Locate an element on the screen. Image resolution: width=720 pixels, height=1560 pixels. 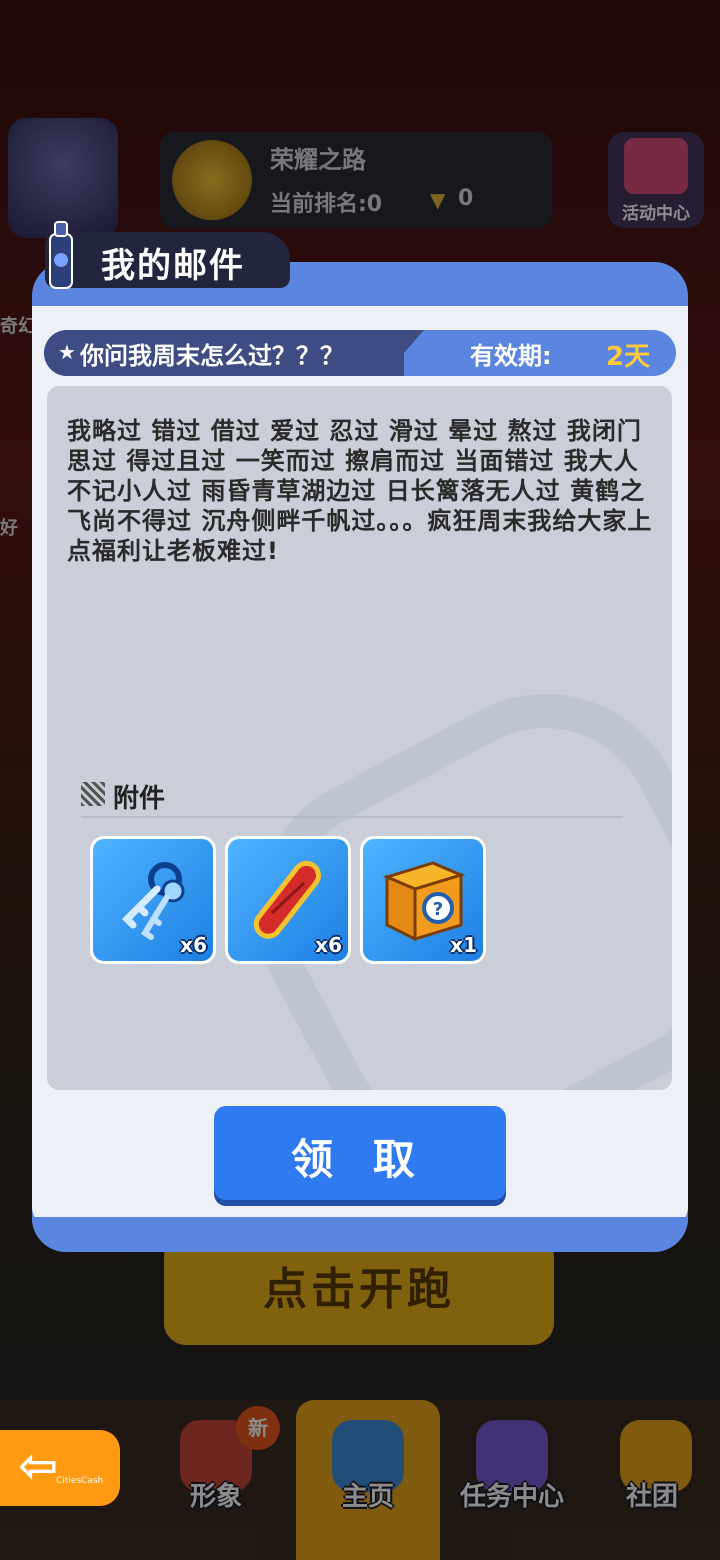
mail-title-tab: 我的邮件 is located at coordinates (167, 260).